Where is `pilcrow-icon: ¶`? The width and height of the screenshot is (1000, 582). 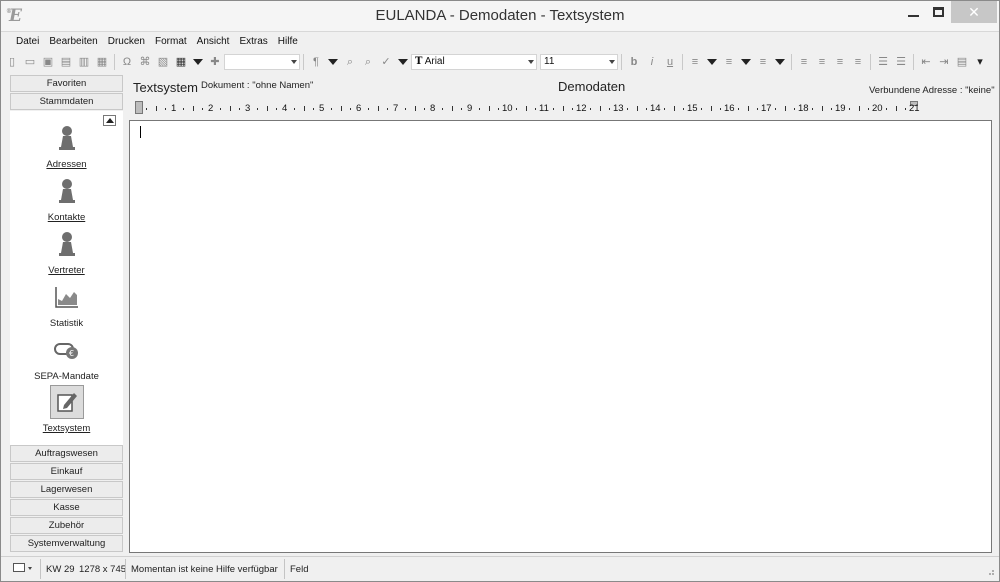
pilcrow-icon: ¶ is located at coordinates (316, 62).